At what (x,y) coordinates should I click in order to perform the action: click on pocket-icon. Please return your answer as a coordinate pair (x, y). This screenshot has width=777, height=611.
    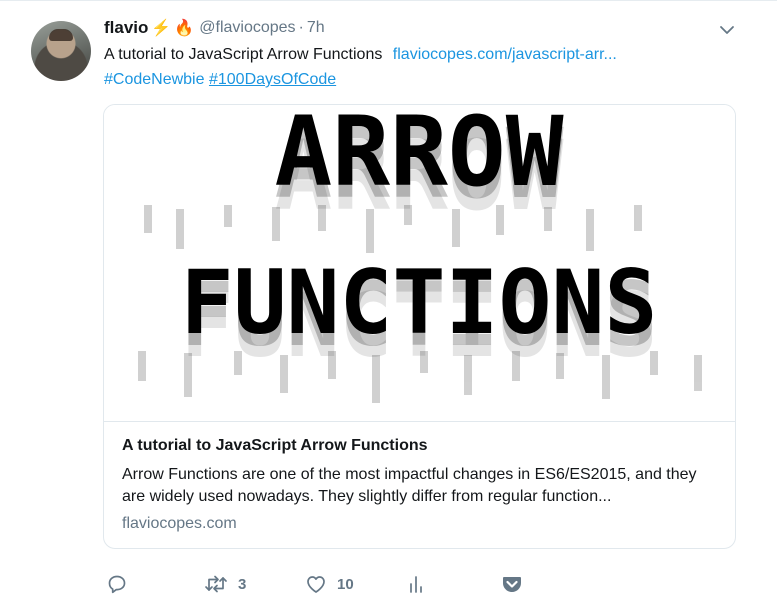
    Looking at the image, I should click on (512, 584).